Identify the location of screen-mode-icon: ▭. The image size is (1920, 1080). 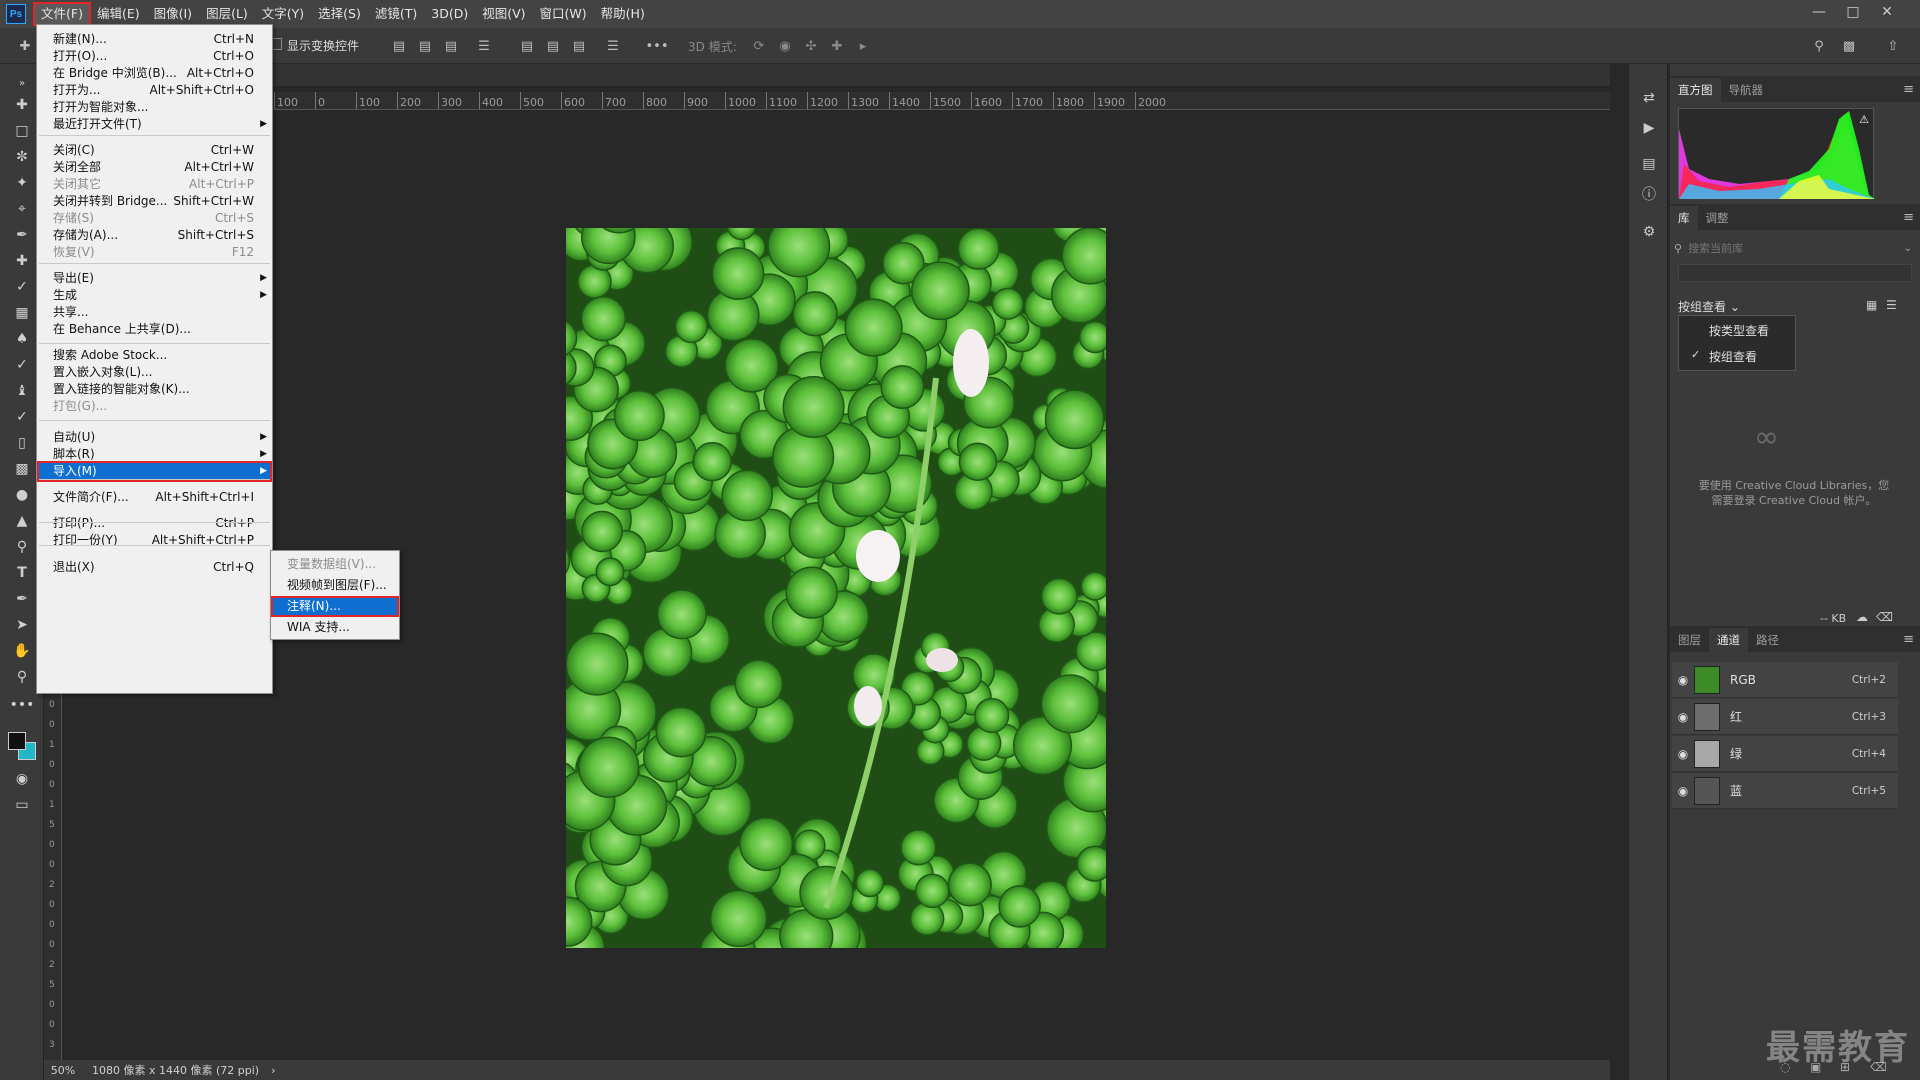
(22, 805).